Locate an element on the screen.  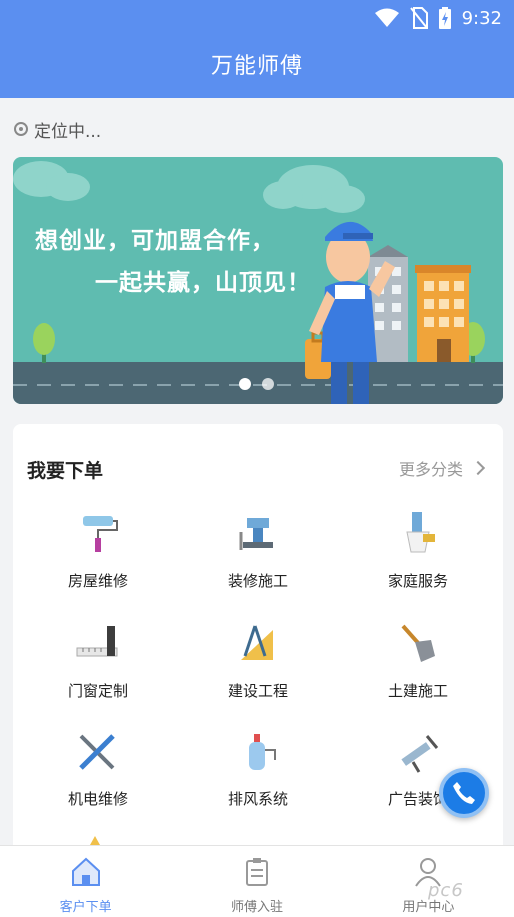
category-label: 房屋维修 is located at coordinates (97, 581).